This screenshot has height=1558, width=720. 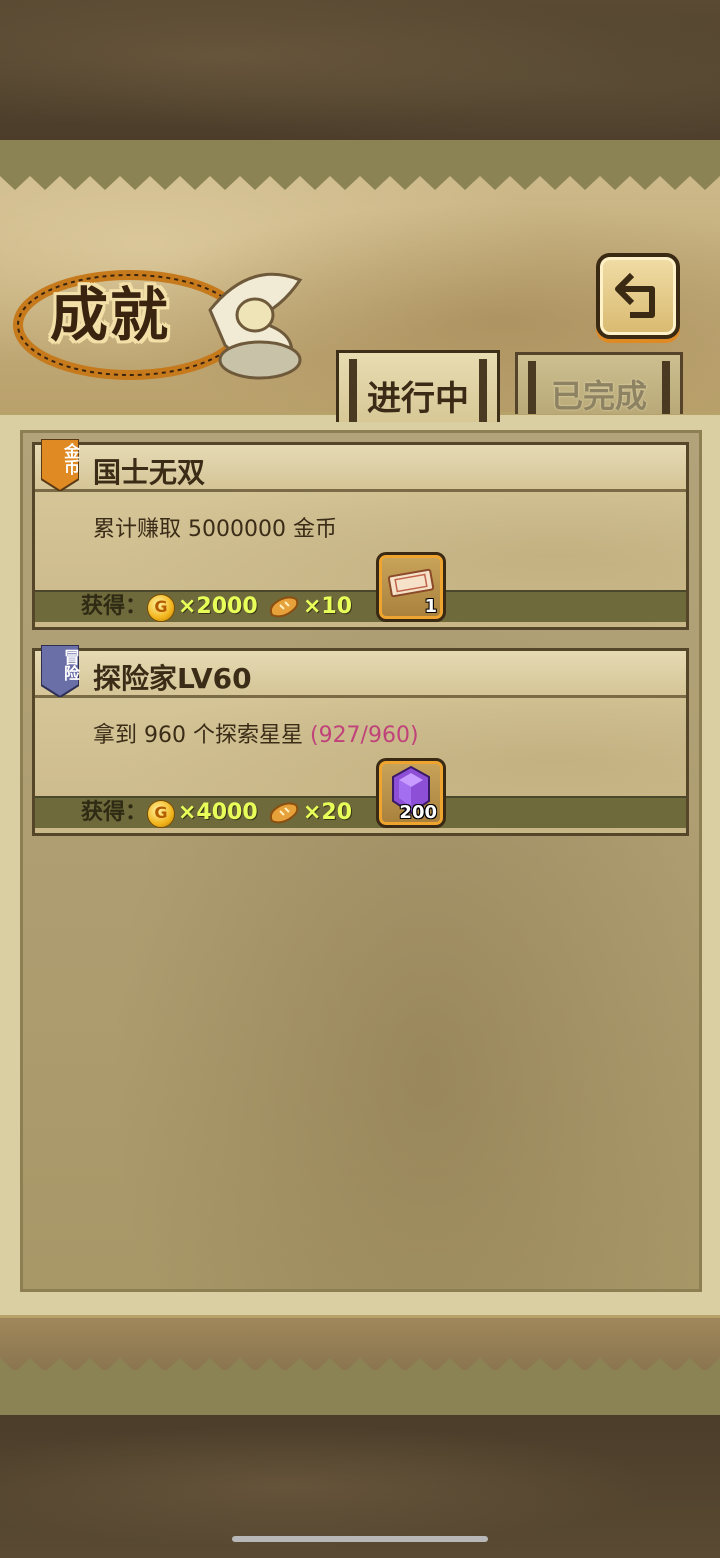 I want to click on card-header: 国士无双, so click(x=360, y=468).